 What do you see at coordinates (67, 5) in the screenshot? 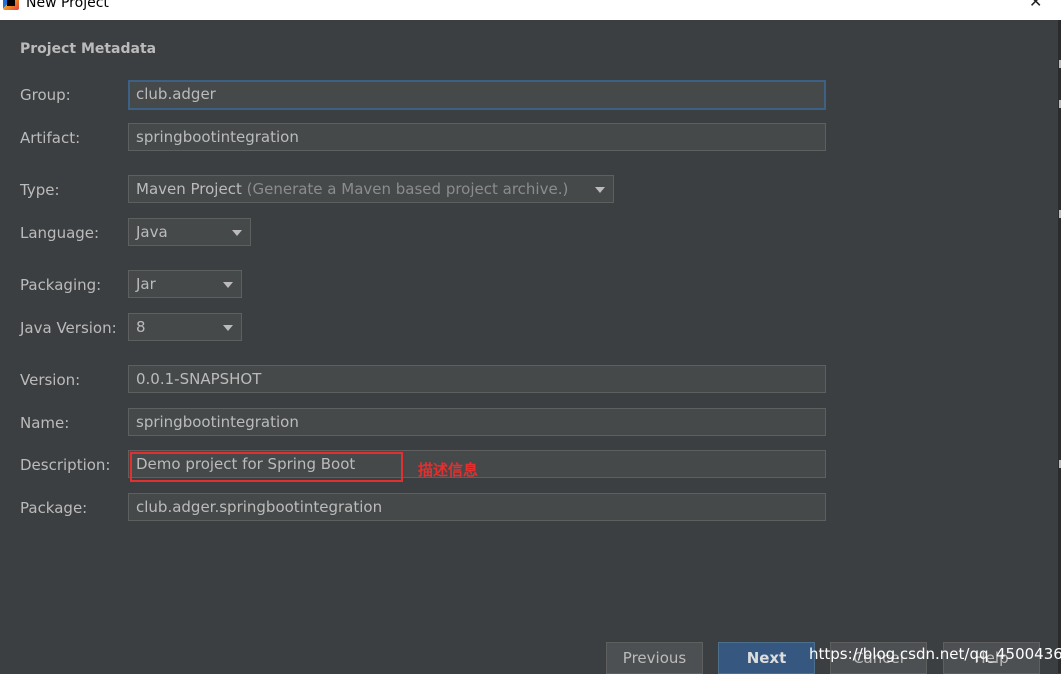
I see `window-title: New Project` at bounding box center [67, 5].